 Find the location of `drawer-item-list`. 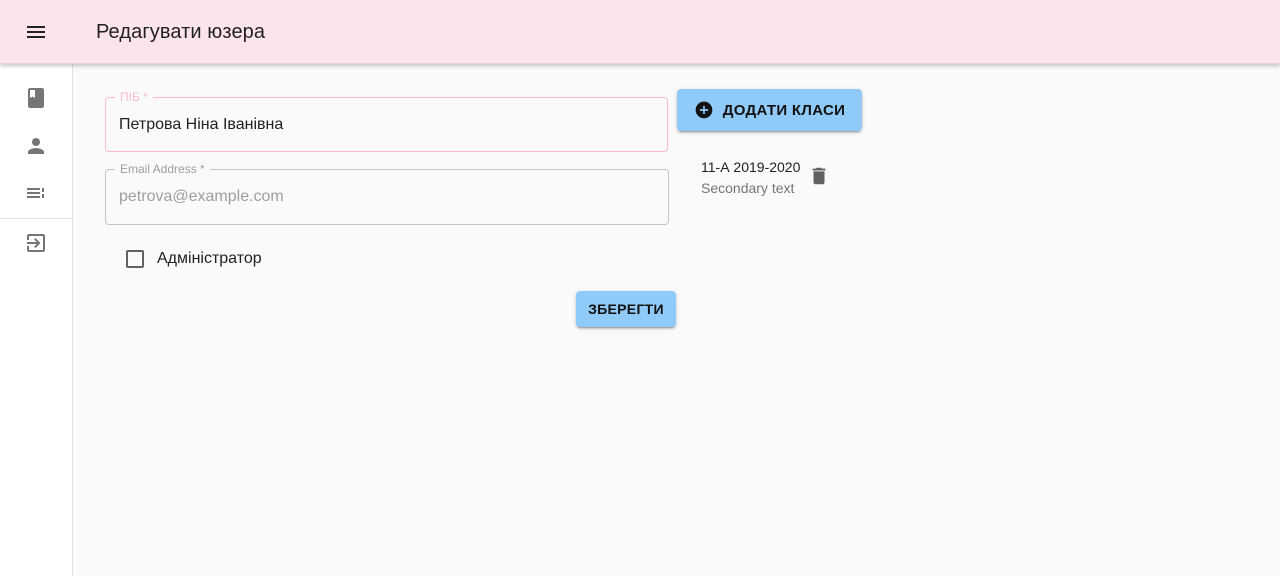

drawer-item-list is located at coordinates (36, 194).